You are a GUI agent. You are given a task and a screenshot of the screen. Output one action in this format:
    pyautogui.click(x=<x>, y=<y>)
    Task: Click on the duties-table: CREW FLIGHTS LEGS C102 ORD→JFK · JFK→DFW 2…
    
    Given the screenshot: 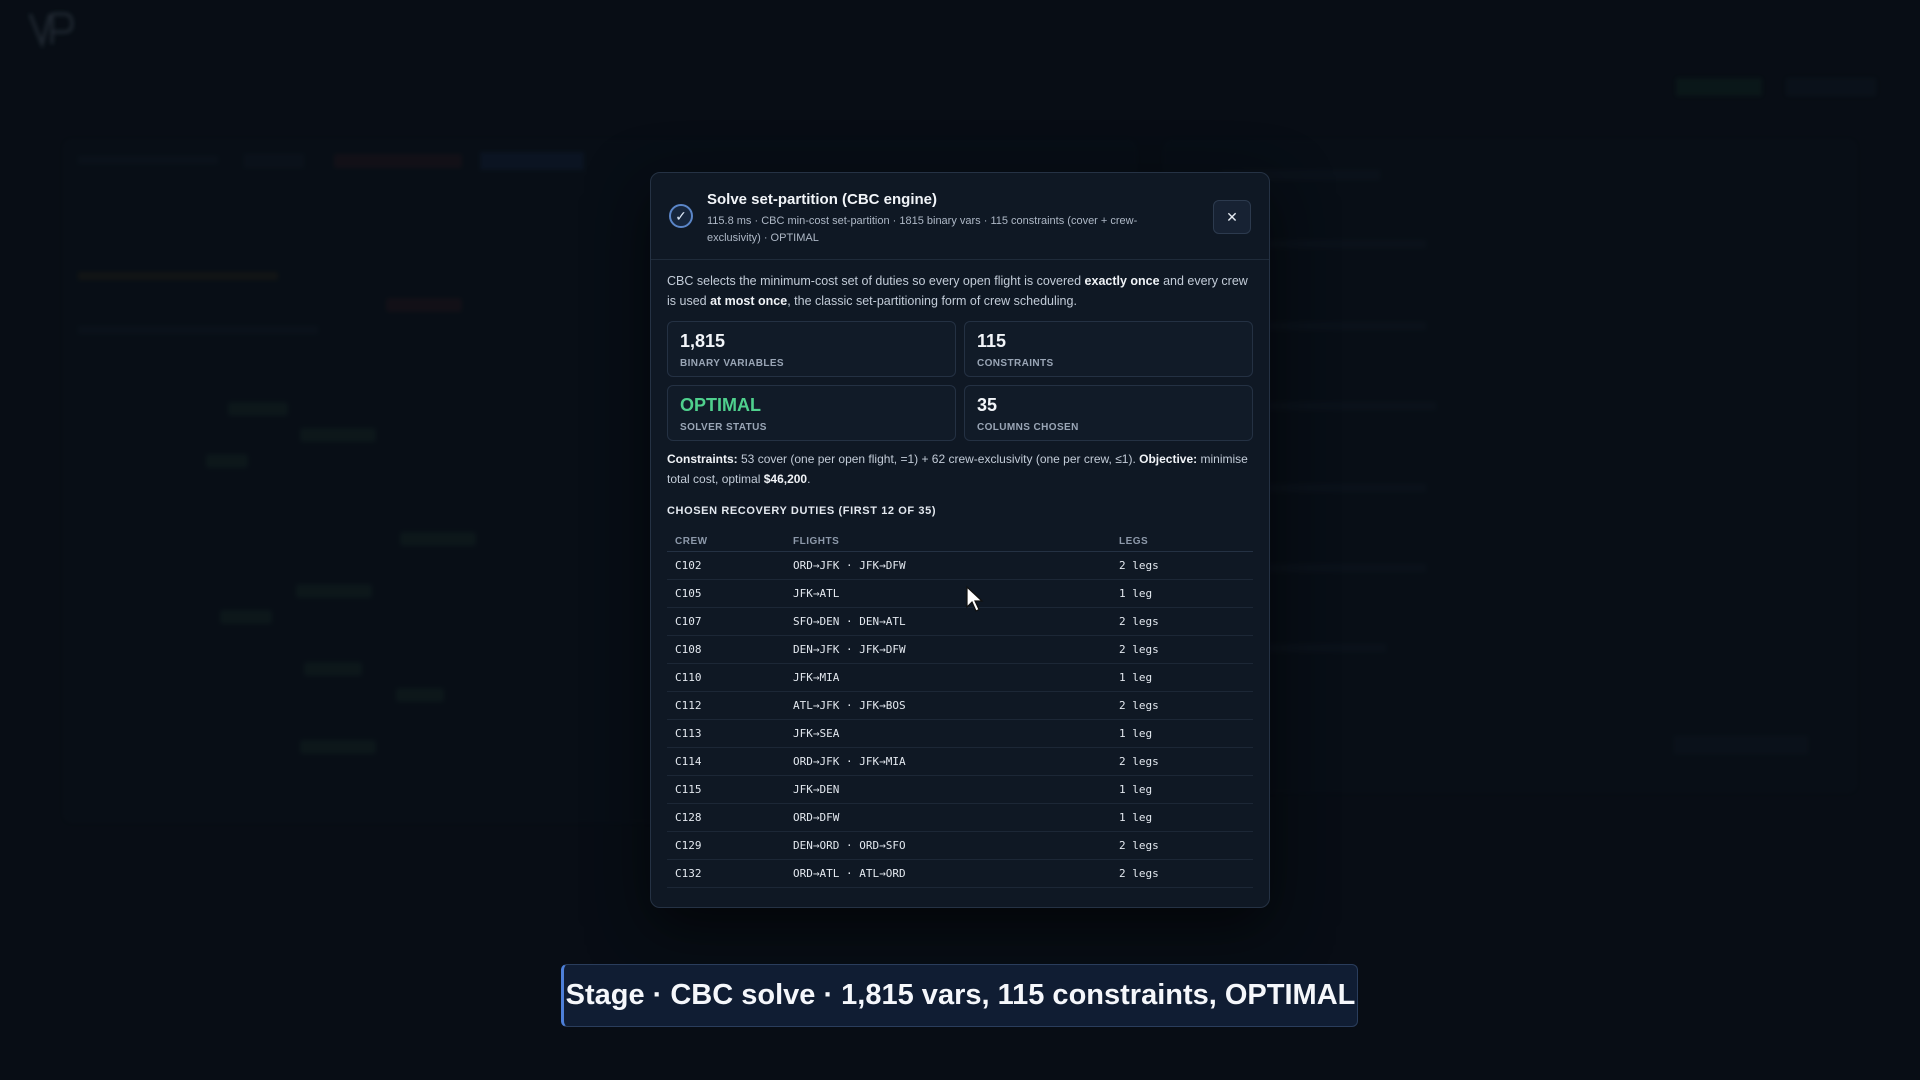 What is the action you would take?
    pyautogui.click(x=960, y=709)
    